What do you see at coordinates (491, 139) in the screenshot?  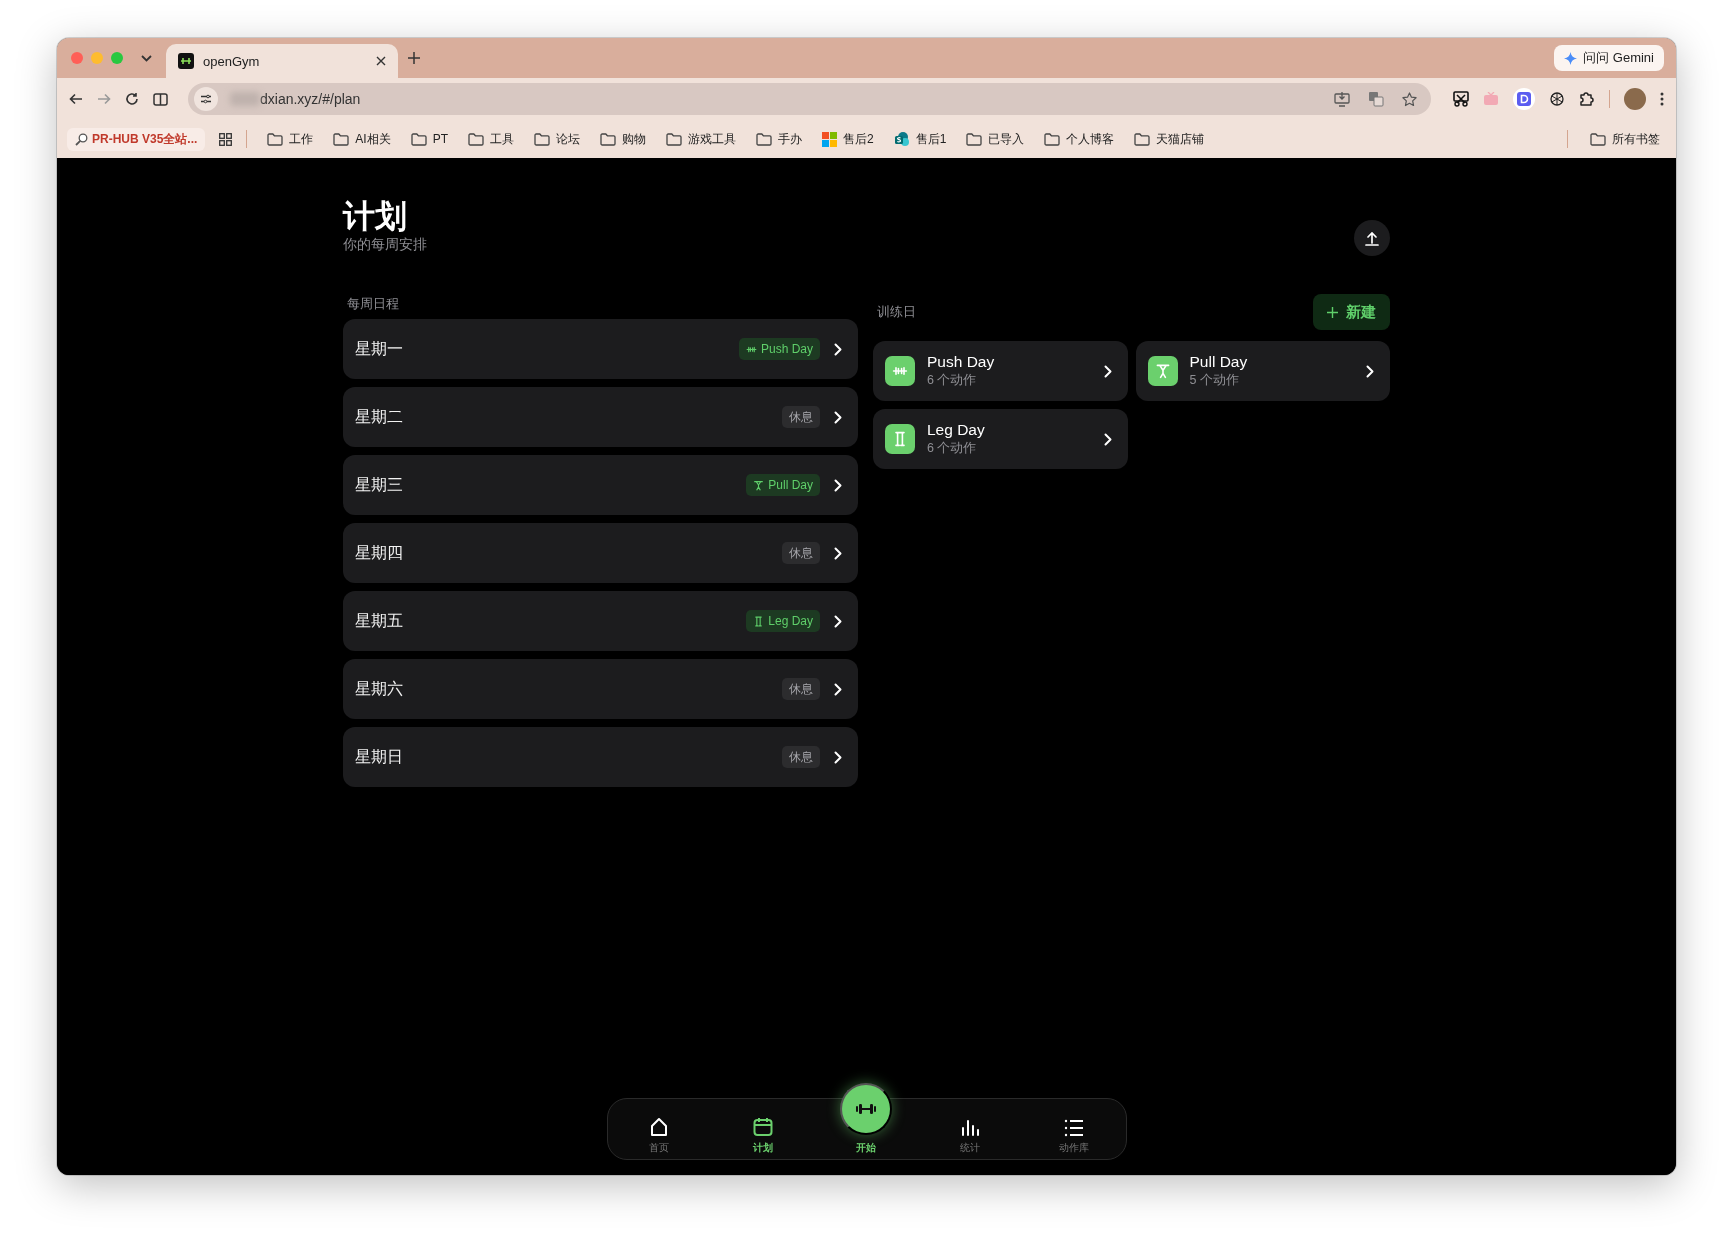 I see `bookmark: 工具` at bounding box center [491, 139].